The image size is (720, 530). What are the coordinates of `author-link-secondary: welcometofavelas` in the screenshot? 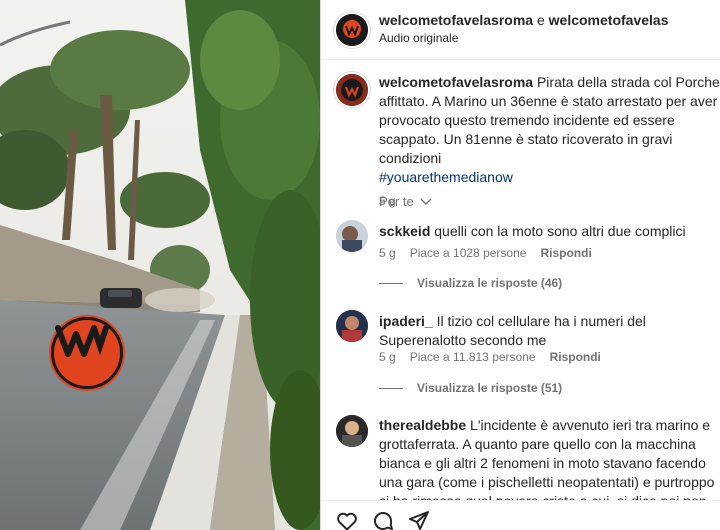 It's located at (609, 20).